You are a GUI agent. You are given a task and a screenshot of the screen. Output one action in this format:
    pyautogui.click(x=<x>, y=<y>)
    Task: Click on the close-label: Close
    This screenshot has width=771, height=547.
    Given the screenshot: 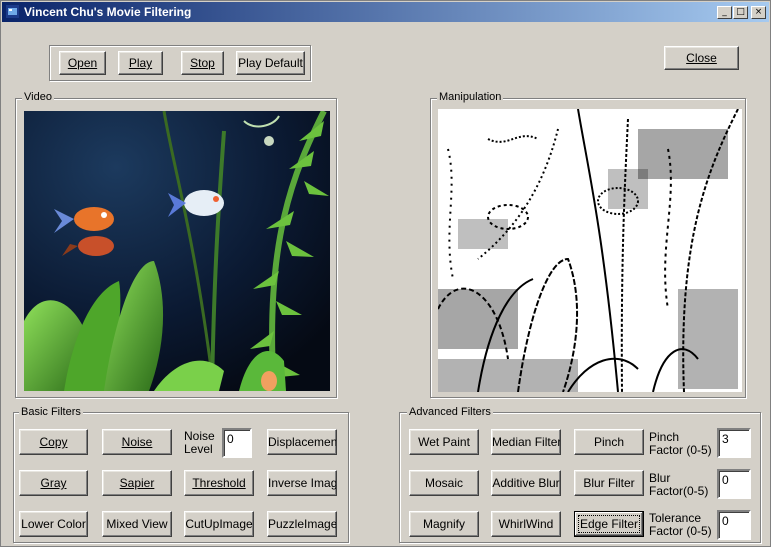 What is the action you would take?
    pyautogui.click(x=701, y=58)
    